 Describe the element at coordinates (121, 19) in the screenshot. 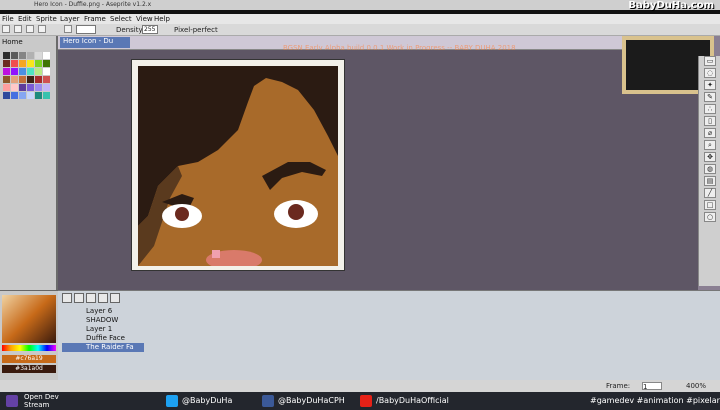

I see `menu-select: Select` at that location.